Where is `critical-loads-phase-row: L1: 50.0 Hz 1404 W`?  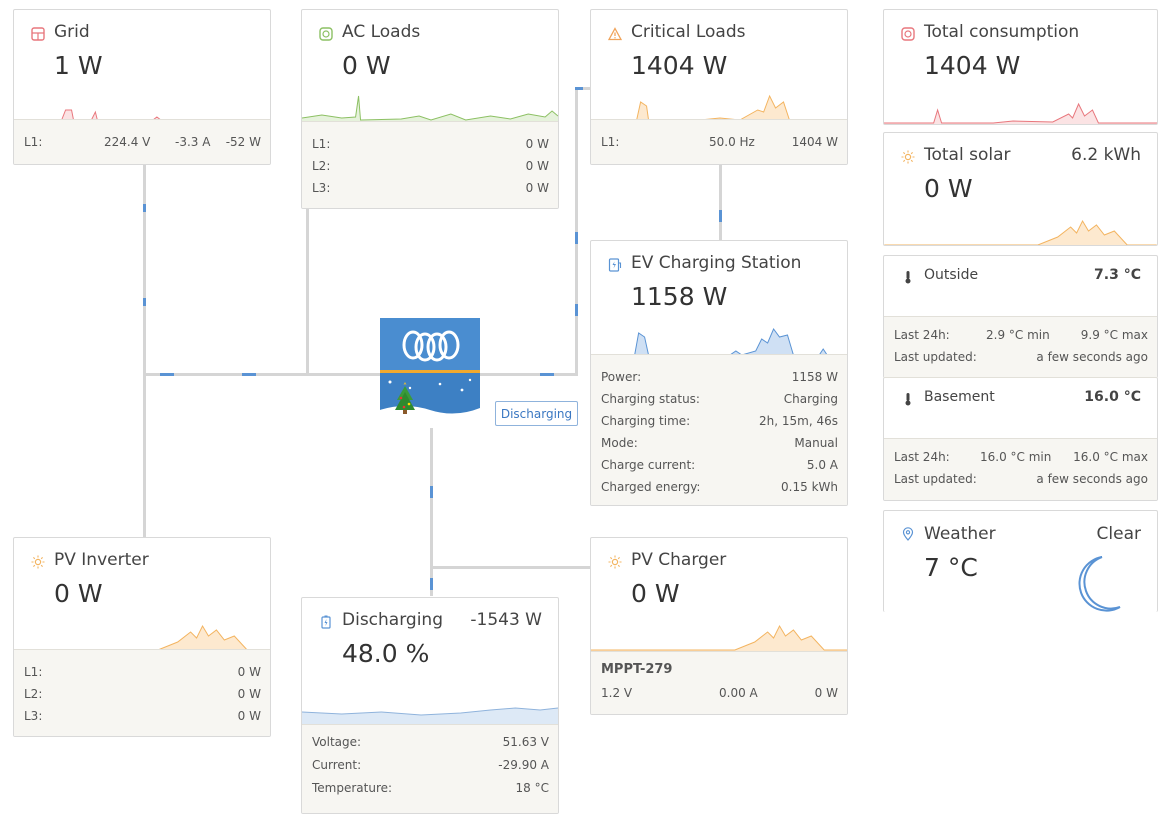 critical-loads-phase-row: L1: 50.0 Hz 1404 W is located at coordinates (719, 142).